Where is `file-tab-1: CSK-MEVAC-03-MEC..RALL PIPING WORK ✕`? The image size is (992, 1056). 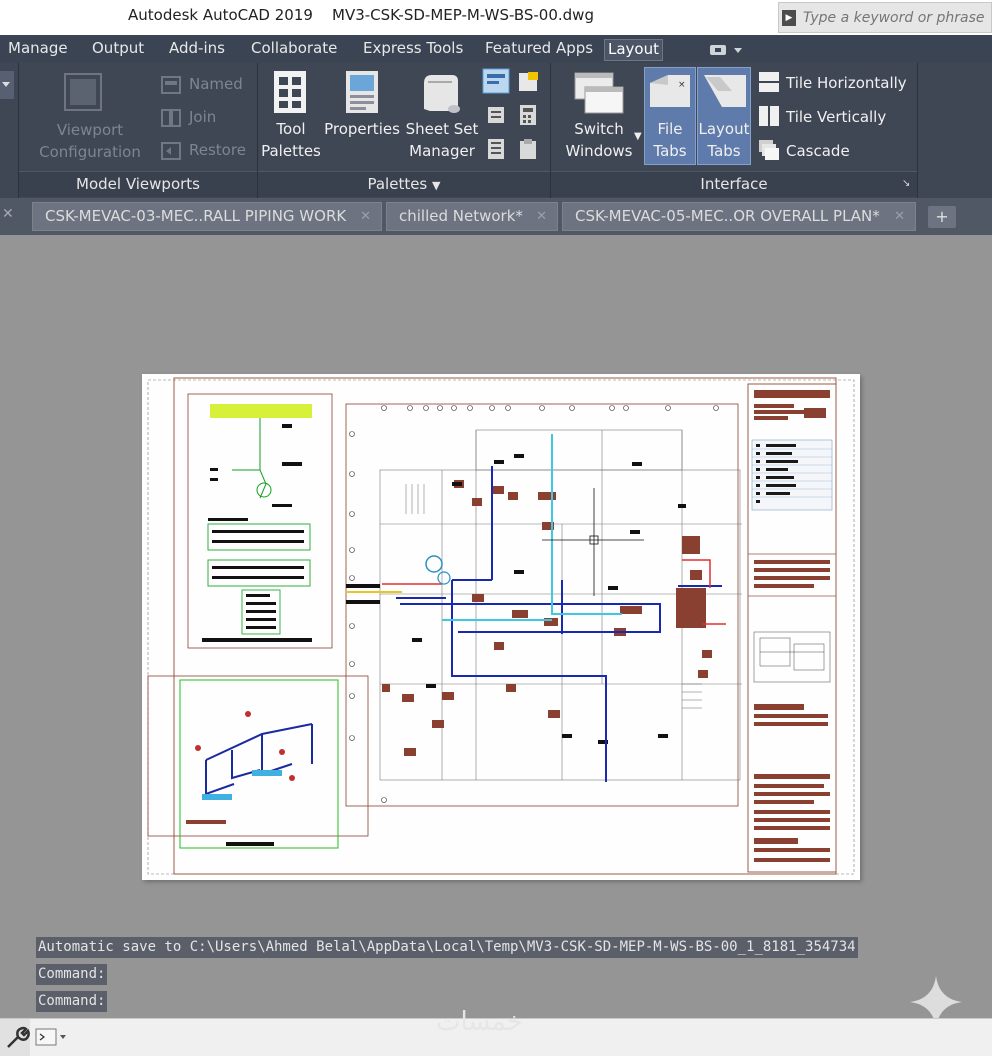 file-tab-1: CSK-MEVAC-03-MEC..RALL PIPING WORK ✕ is located at coordinates (207, 216).